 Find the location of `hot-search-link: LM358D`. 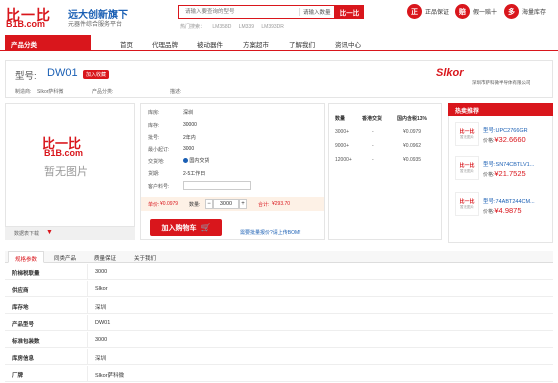

hot-search-link: LM358D is located at coordinates (221, 27).